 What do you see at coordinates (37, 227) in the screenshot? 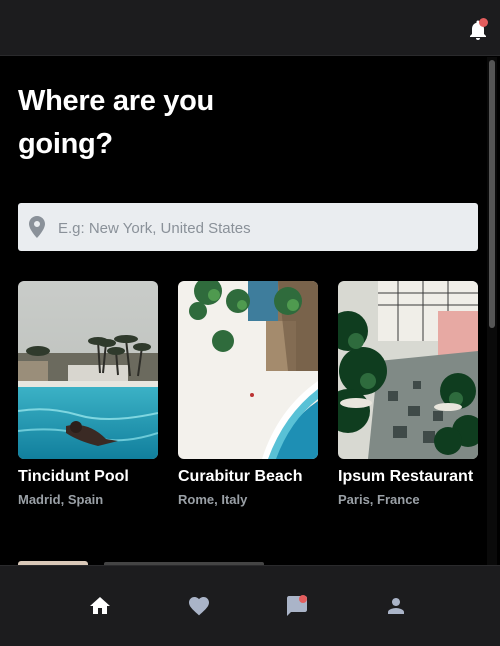
I see `map-pin-icon` at bounding box center [37, 227].